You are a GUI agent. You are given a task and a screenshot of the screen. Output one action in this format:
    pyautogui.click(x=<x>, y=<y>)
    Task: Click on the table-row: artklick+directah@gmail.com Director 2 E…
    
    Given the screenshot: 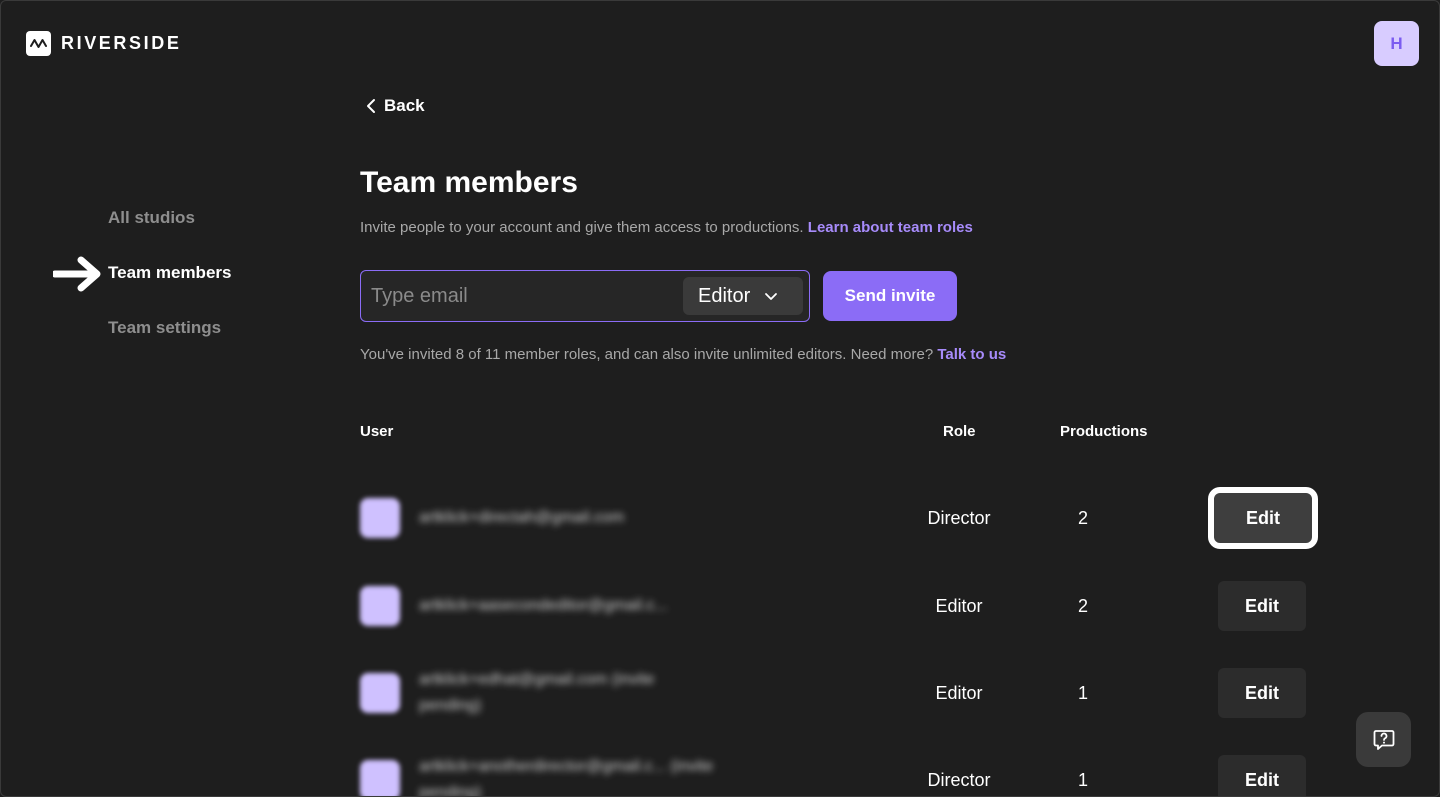 What is the action you would take?
    pyautogui.click(x=720, y=518)
    